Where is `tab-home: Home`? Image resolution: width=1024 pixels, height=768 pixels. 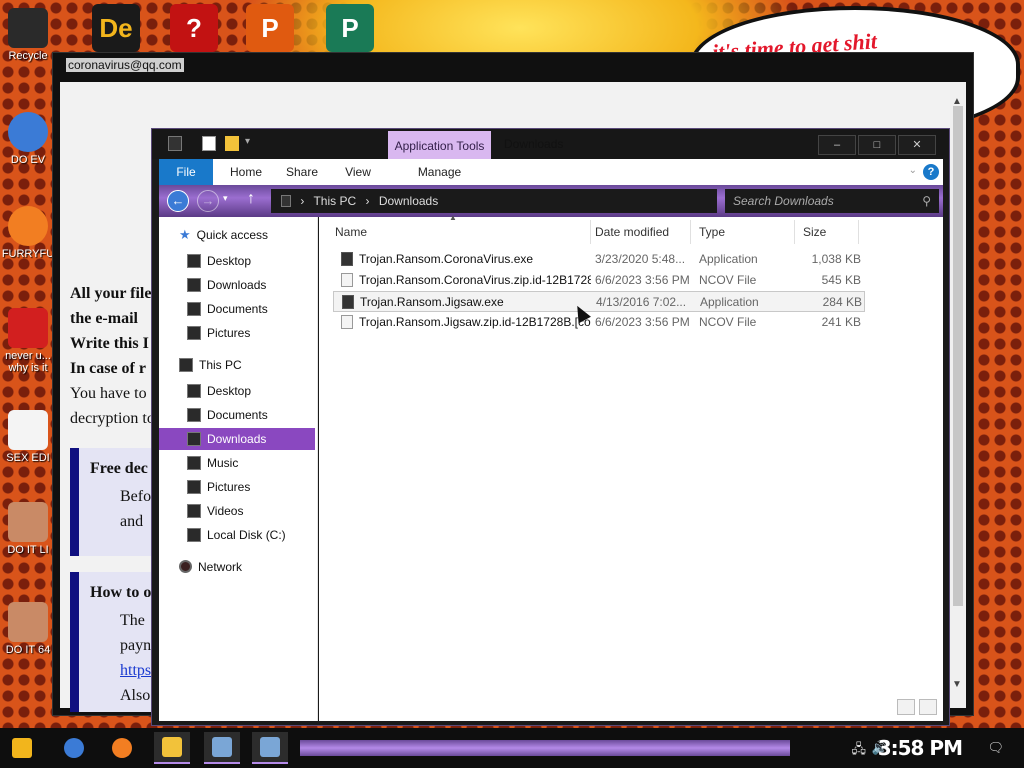 tab-home: Home is located at coordinates (246, 172).